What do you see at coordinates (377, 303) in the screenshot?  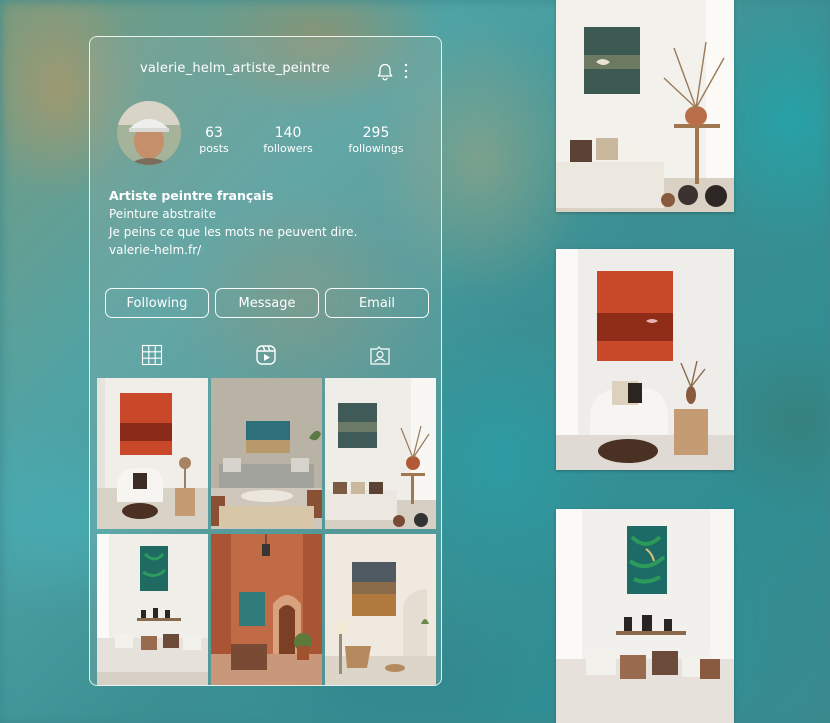 I see `email-button: Email` at bounding box center [377, 303].